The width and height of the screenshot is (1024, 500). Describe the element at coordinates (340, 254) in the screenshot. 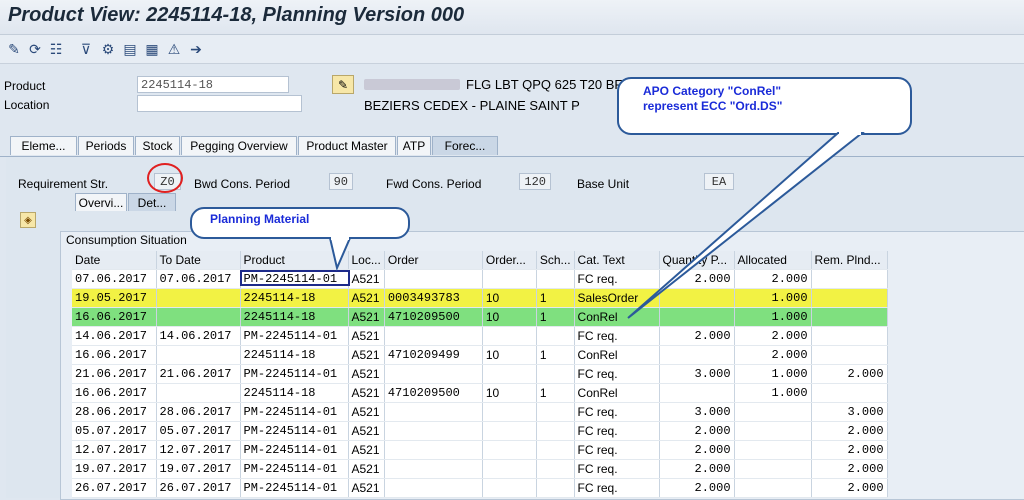

I see `planning-material-pointer` at that location.